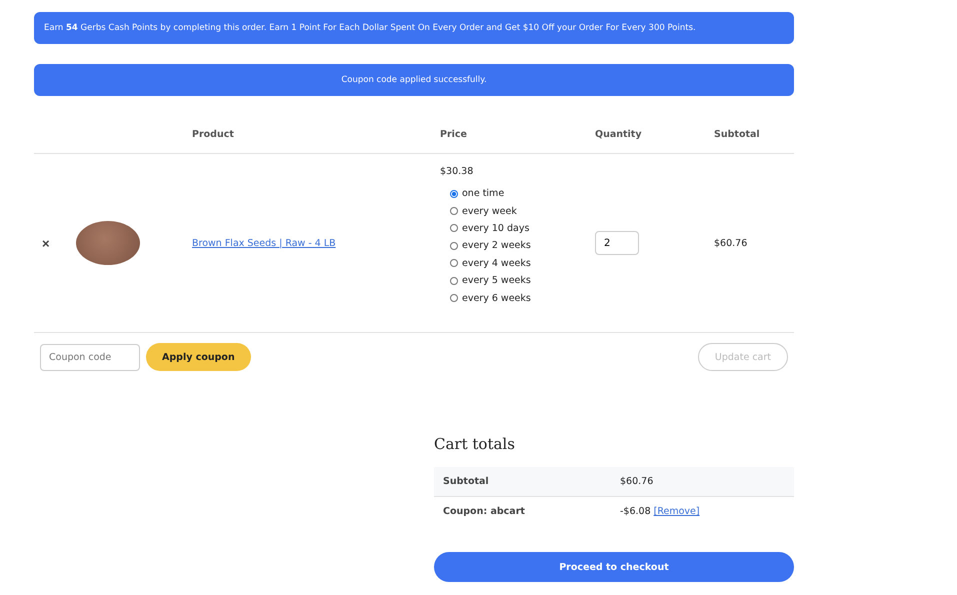 This screenshot has width=957, height=595. Describe the element at coordinates (731, 243) in the screenshot. I see `subtotal-text: $60.76` at that location.